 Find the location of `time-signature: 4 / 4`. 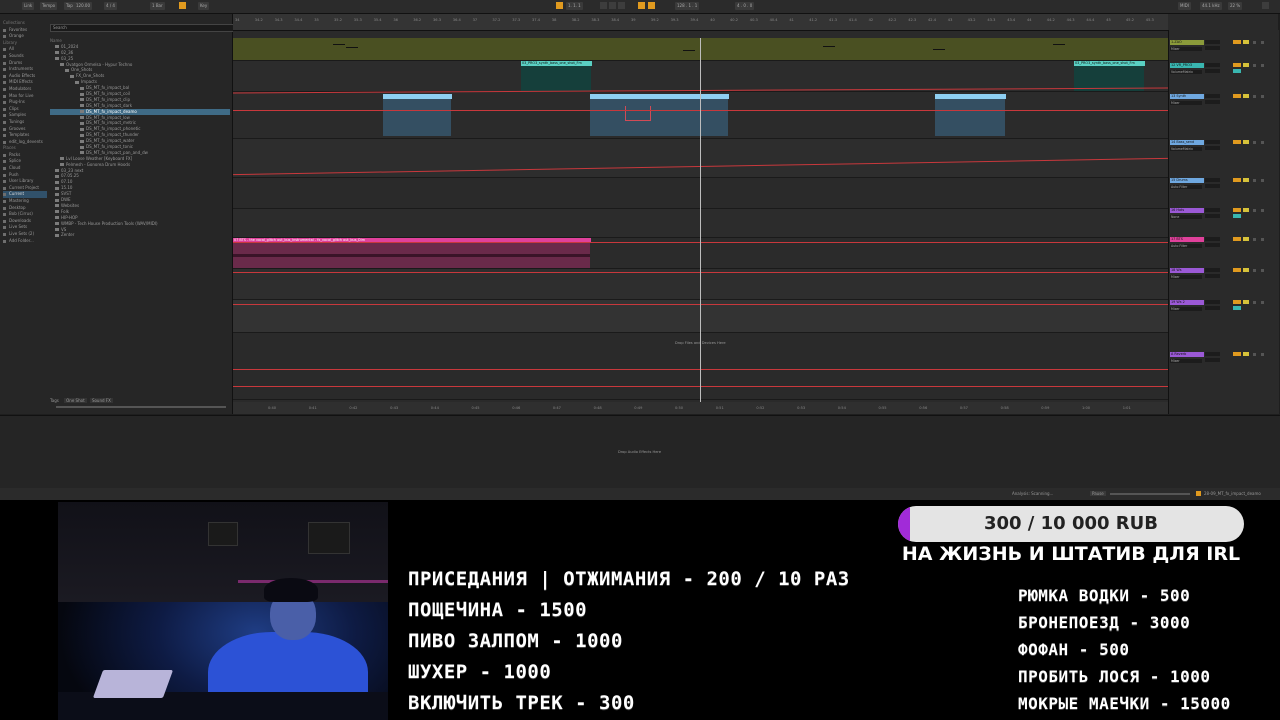

time-signature: 4 / 4 is located at coordinates (110, 6).